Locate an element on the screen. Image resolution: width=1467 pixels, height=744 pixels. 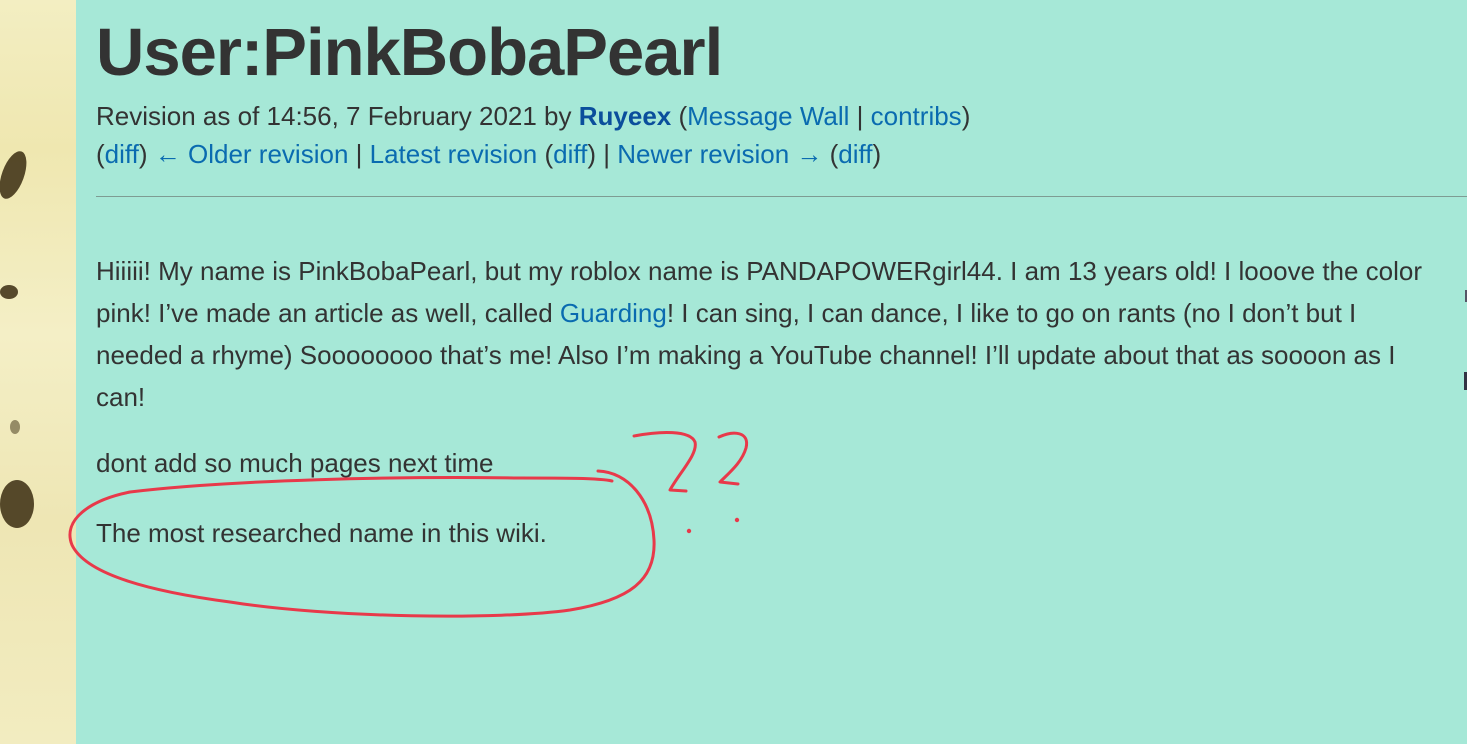
revision-prefix: Revision as of 14:56, 7 February 2021 by is located at coordinates (337, 116).